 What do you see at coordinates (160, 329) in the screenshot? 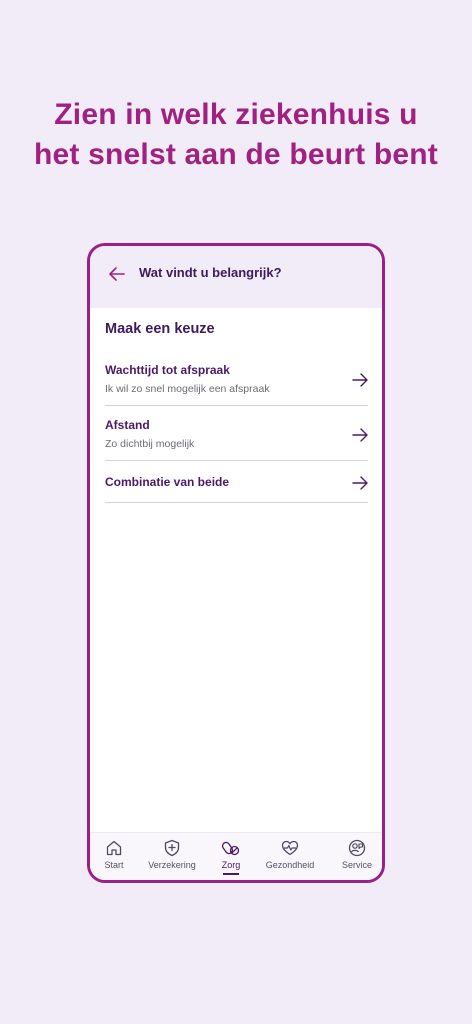
I see `section-title: Maak een keuze` at bounding box center [160, 329].